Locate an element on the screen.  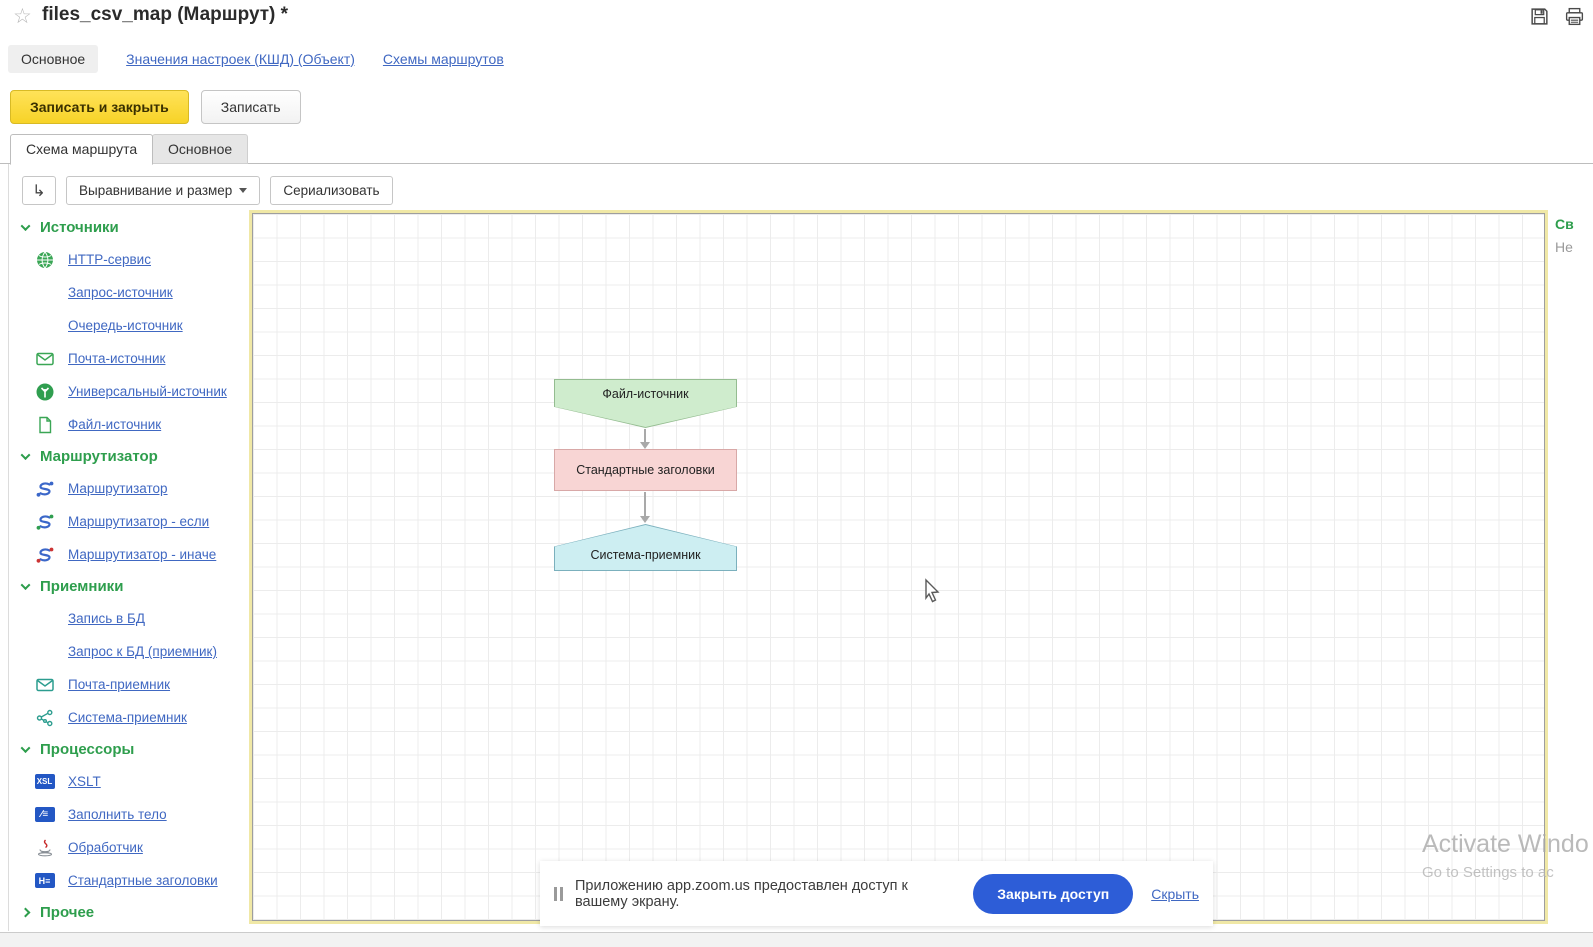
close-access-button: Закрыть доступ is located at coordinates (1053, 893).